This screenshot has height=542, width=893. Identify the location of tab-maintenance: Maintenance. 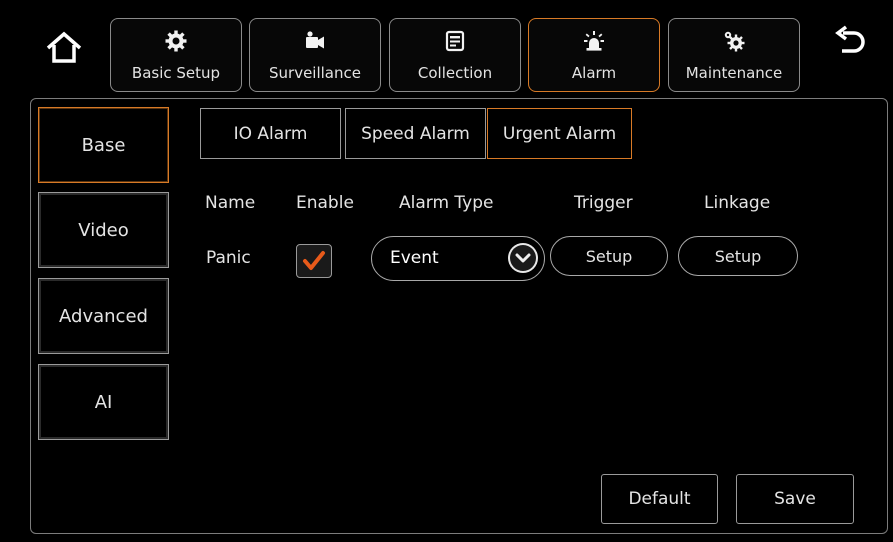
(734, 55).